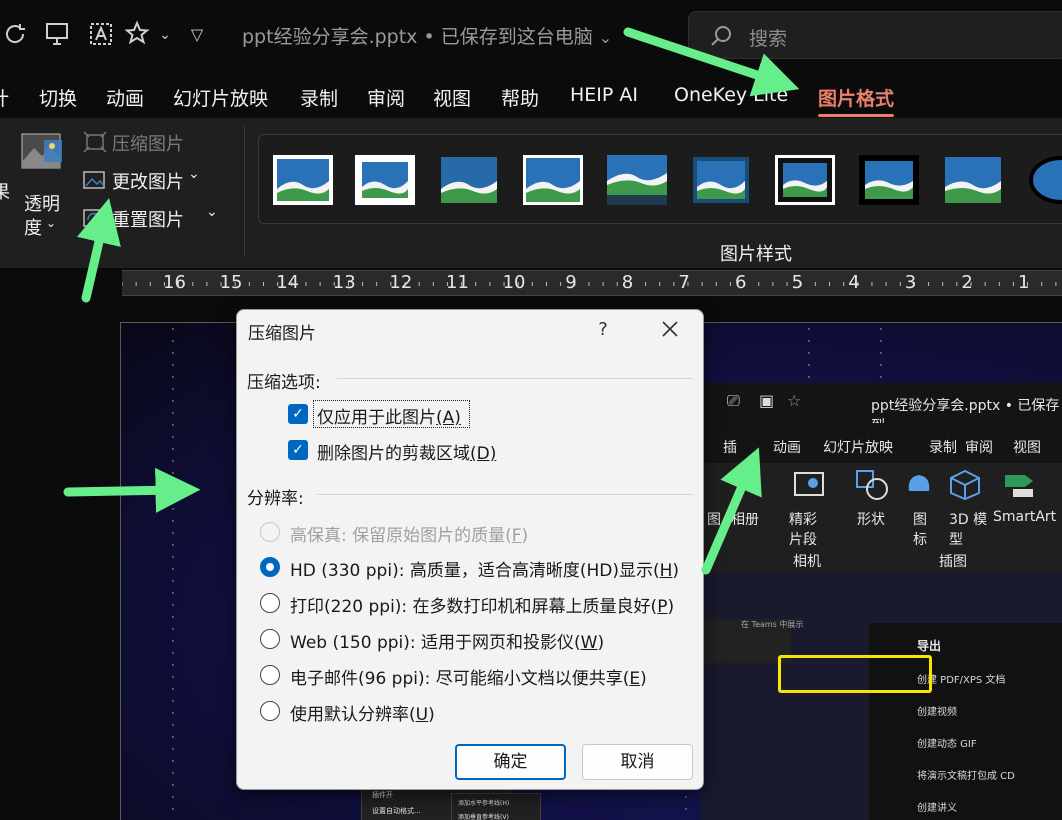  I want to click on arrow-to-picture-format-tab, so click(711, 62).